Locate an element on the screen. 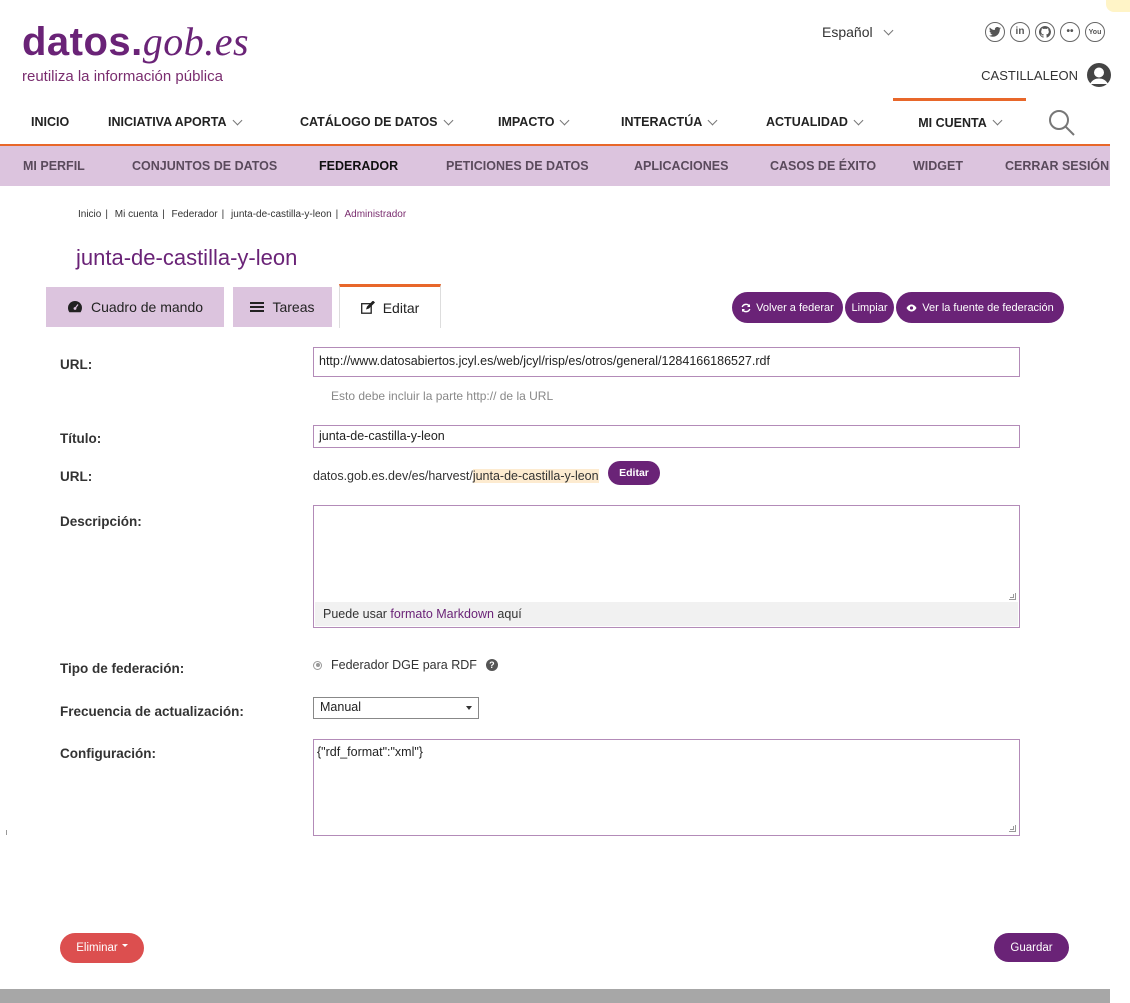 Image resolution: width=1130 pixels, height=1003 pixels. subnav-federador: FEDERADOR is located at coordinates (358, 166).